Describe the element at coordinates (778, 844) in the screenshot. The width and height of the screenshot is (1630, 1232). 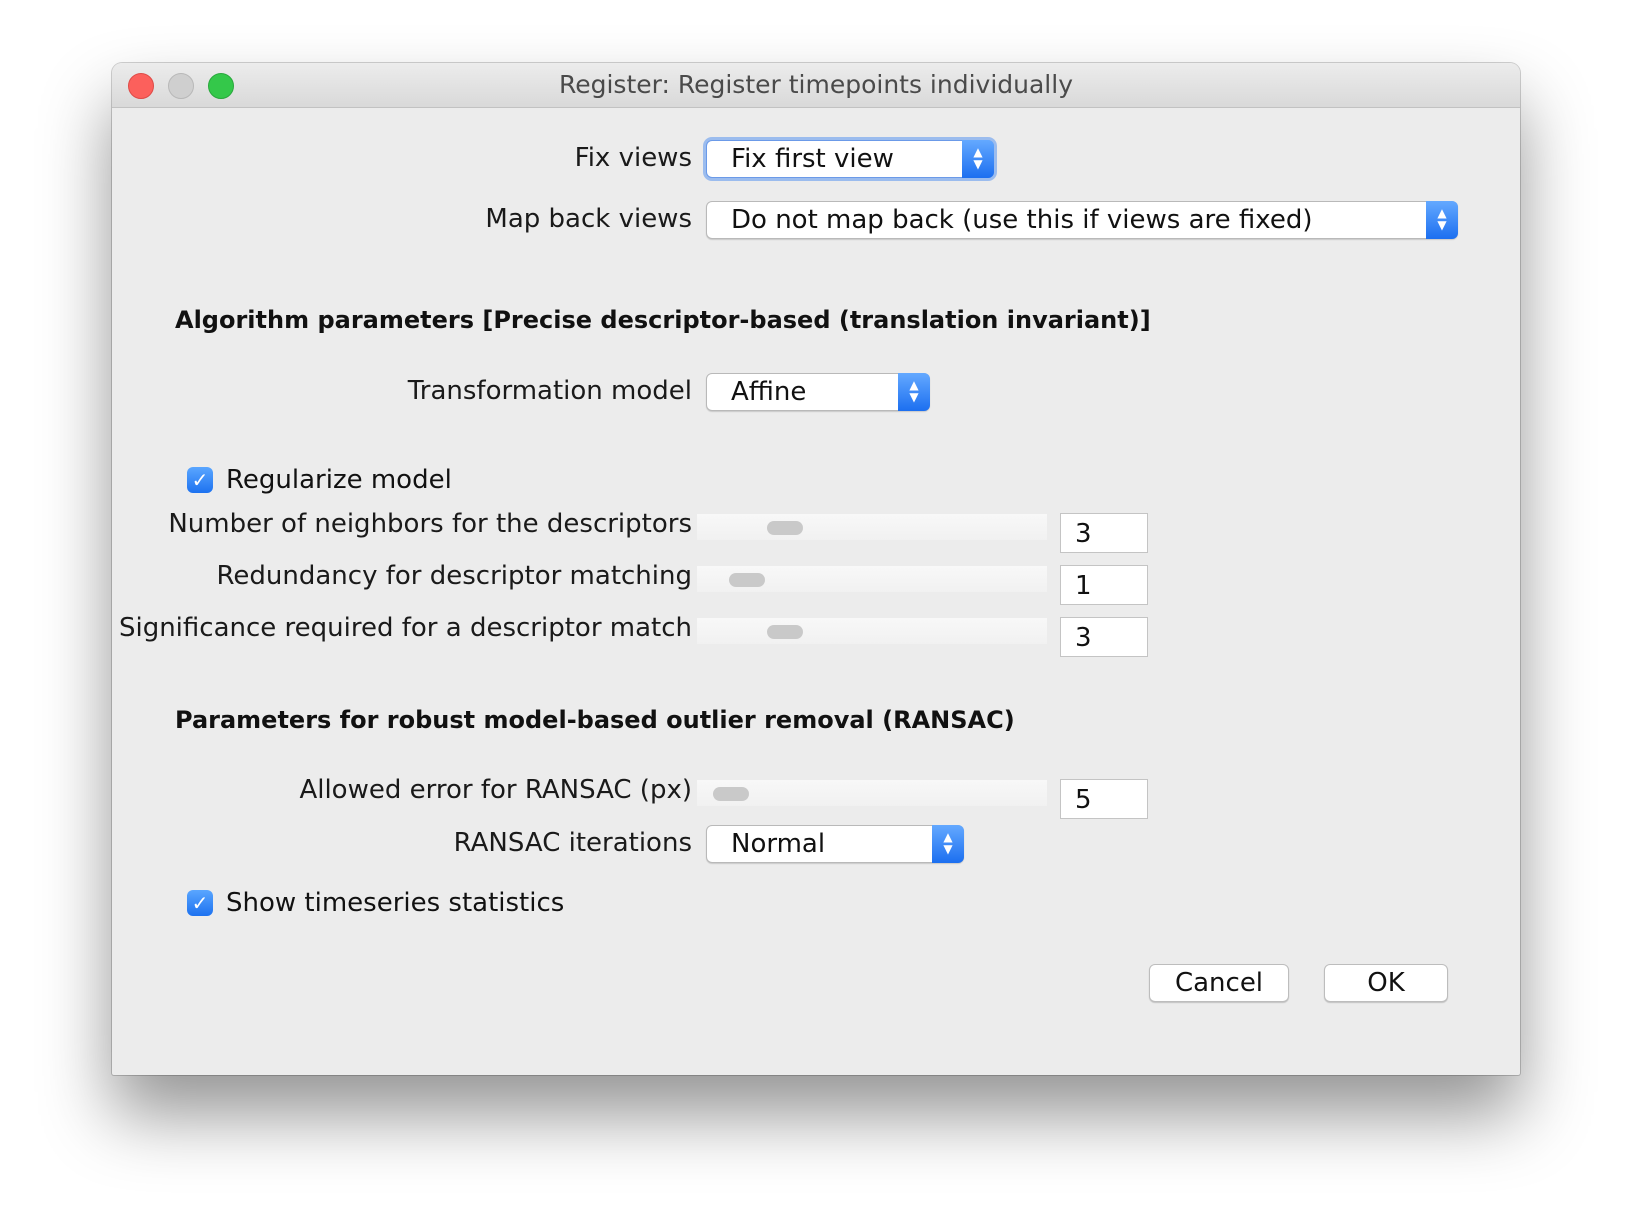
I see `ransac-iterations-value: Normal` at that location.